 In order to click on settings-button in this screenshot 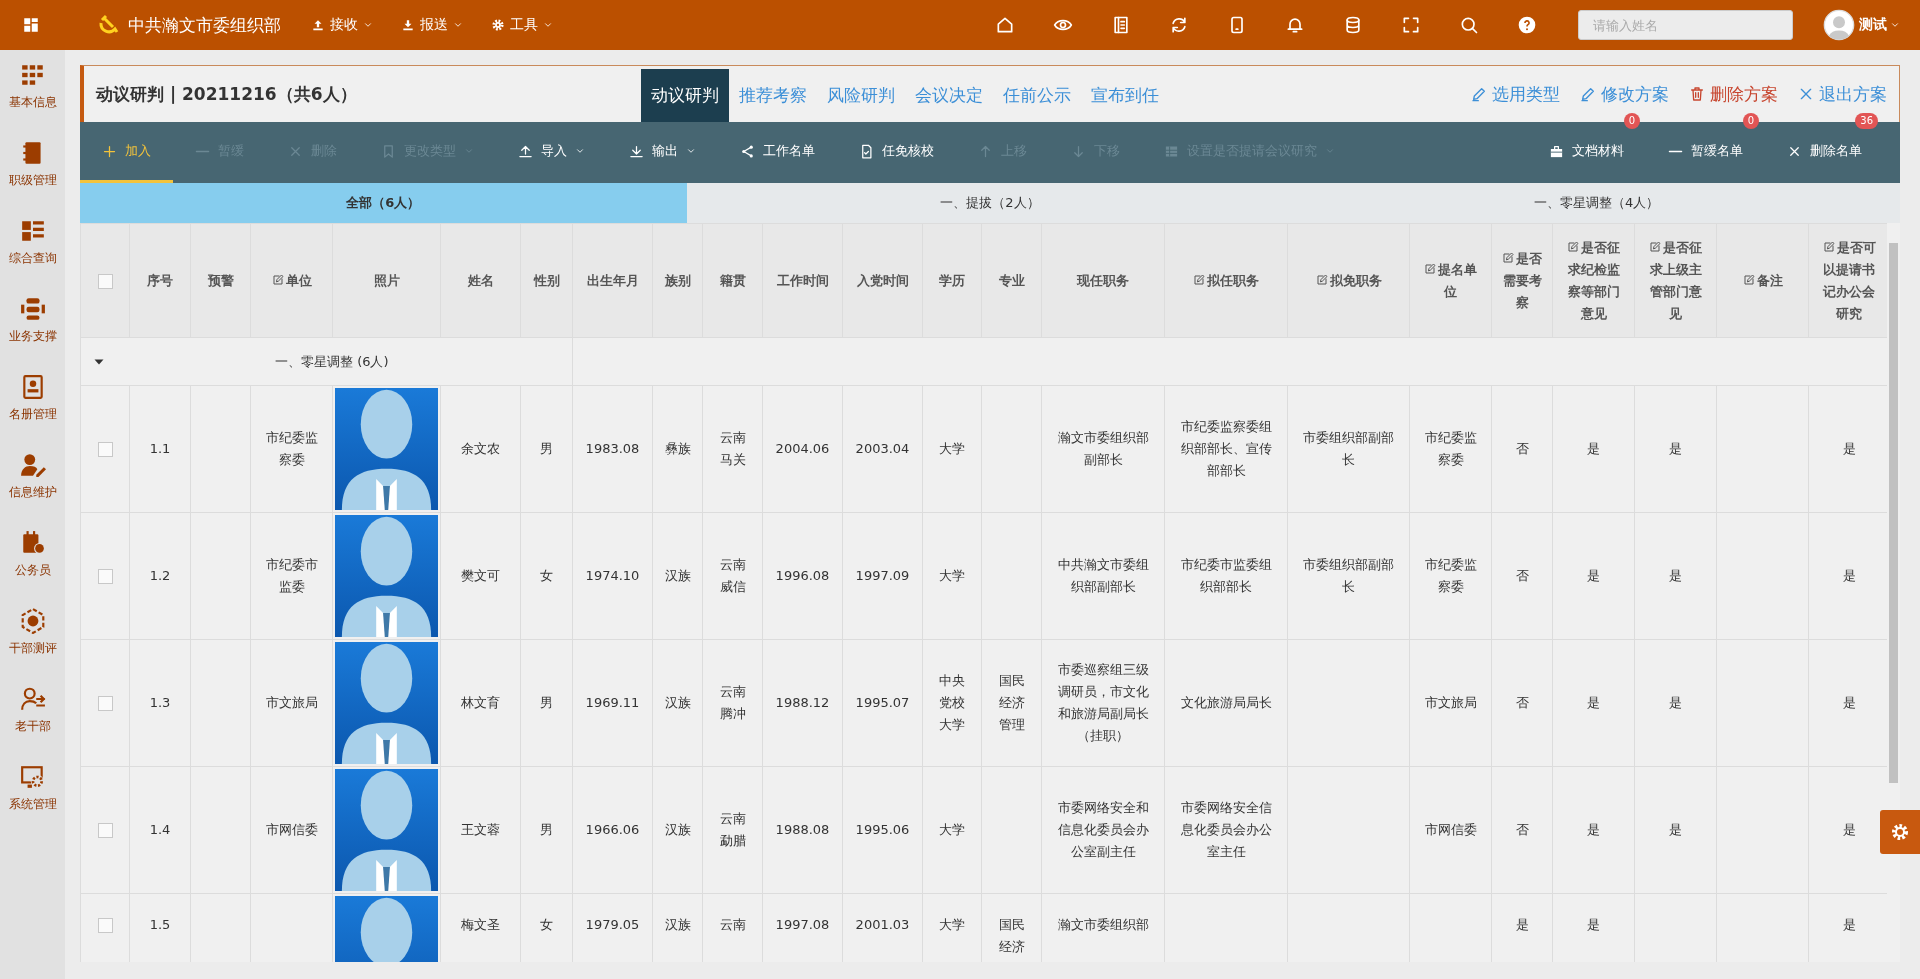, I will do `click(1900, 832)`.